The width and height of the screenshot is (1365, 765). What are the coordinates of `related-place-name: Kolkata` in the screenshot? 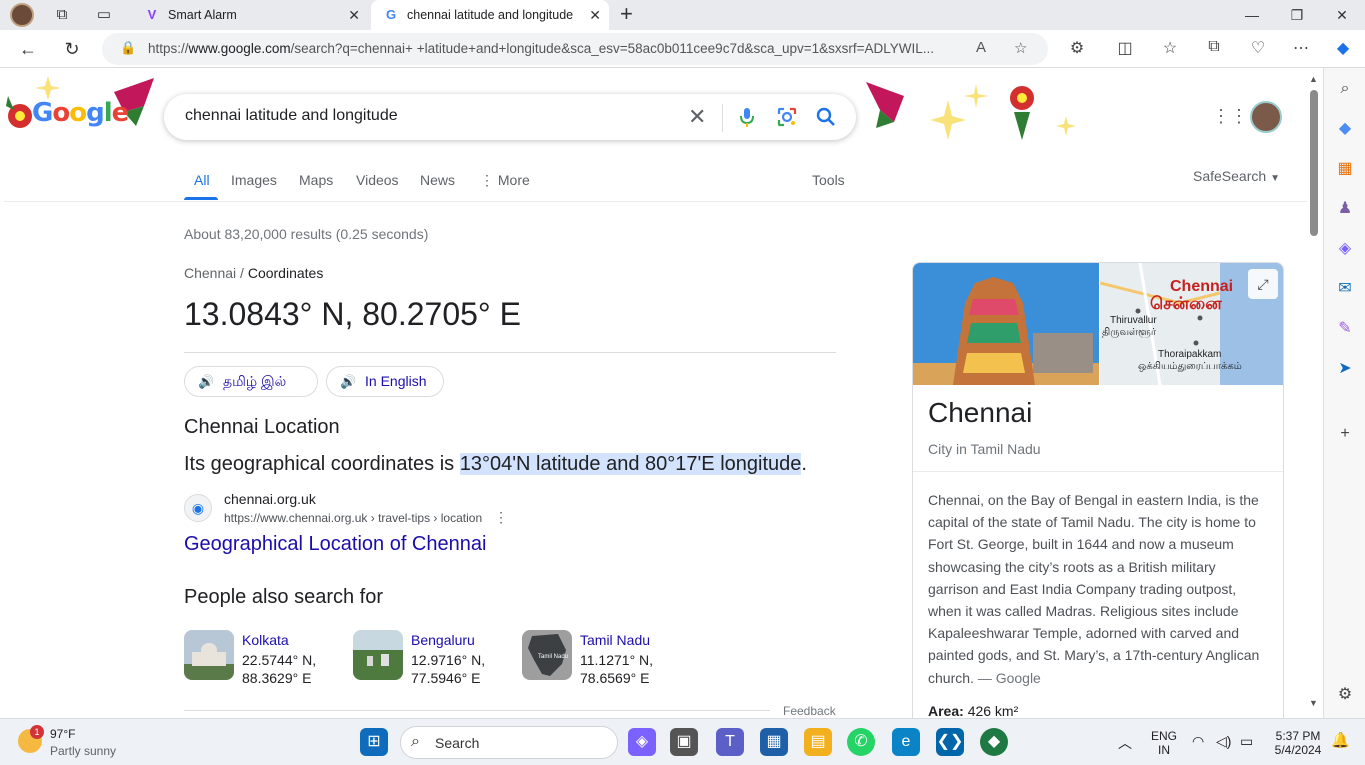 It's located at (265, 640).